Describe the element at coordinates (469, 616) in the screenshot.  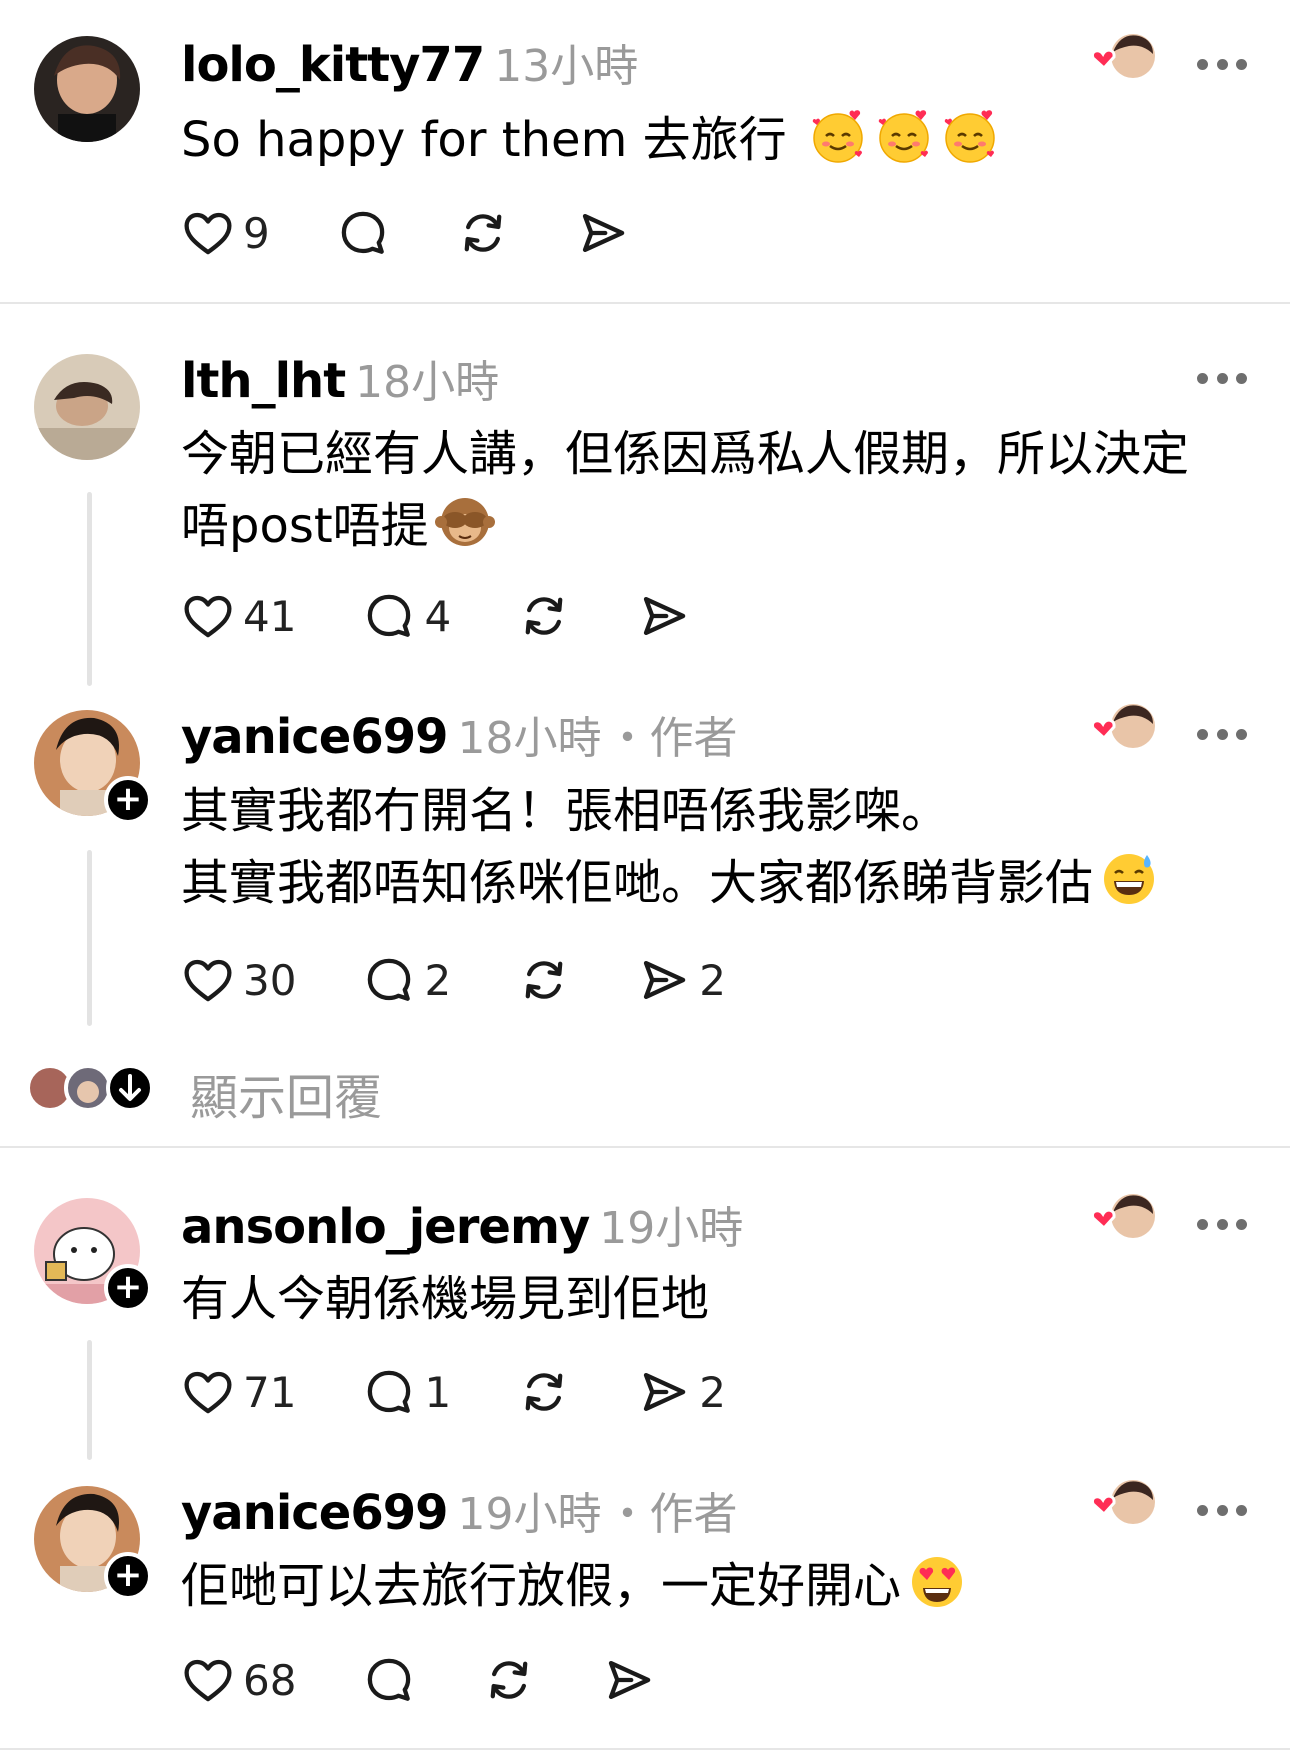
I see `action-bar: 41 4` at that location.